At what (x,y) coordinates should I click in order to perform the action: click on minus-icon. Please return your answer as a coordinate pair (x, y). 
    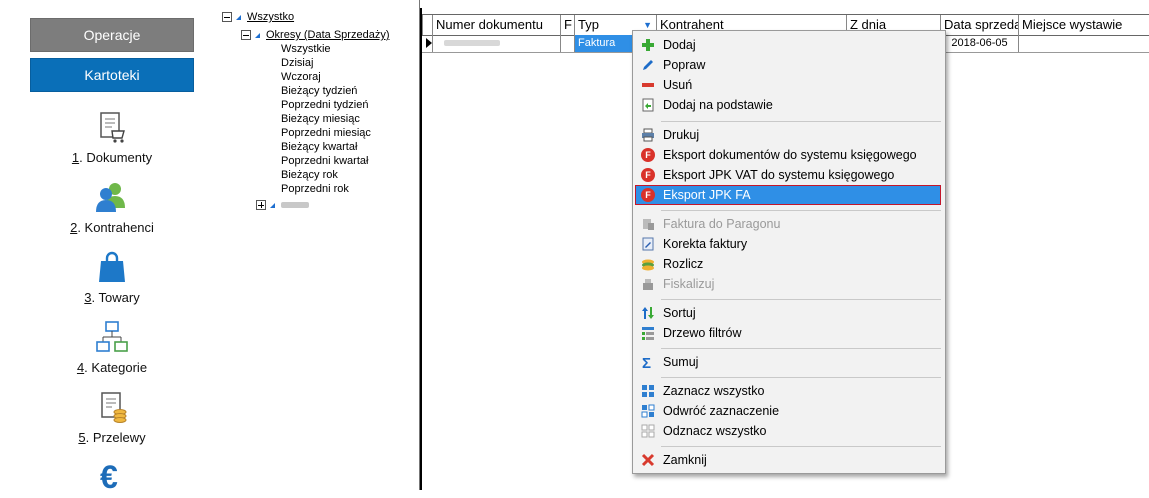
    Looking at the image, I should click on (648, 85).